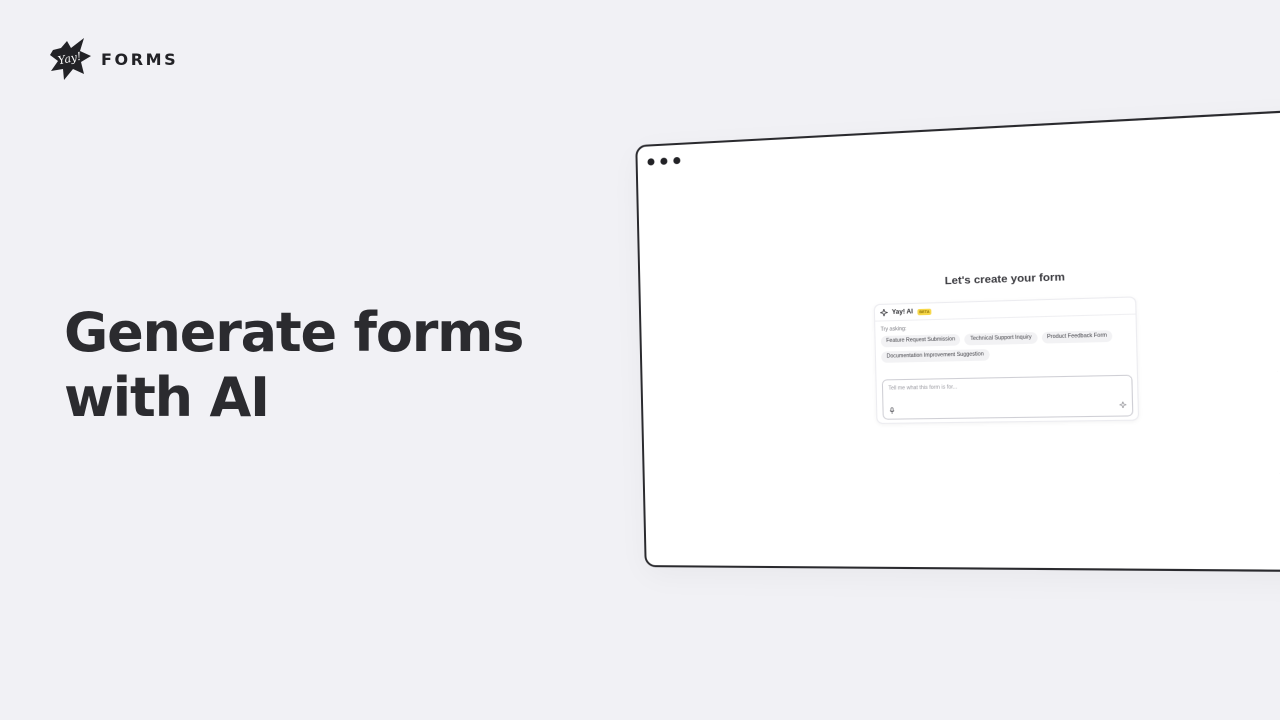 This screenshot has width=1280, height=720. I want to click on window-controls, so click(664, 161).